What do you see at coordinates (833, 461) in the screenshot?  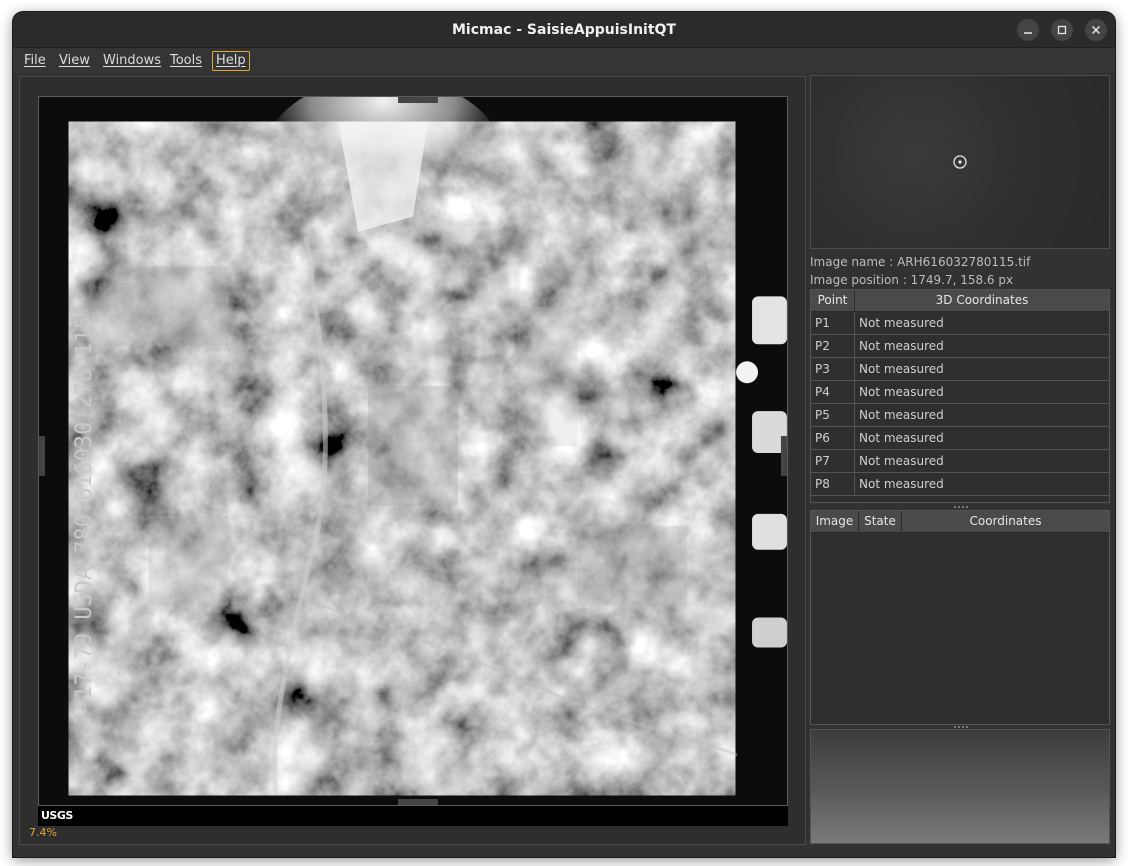 I see `point-cell: P7` at bounding box center [833, 461].